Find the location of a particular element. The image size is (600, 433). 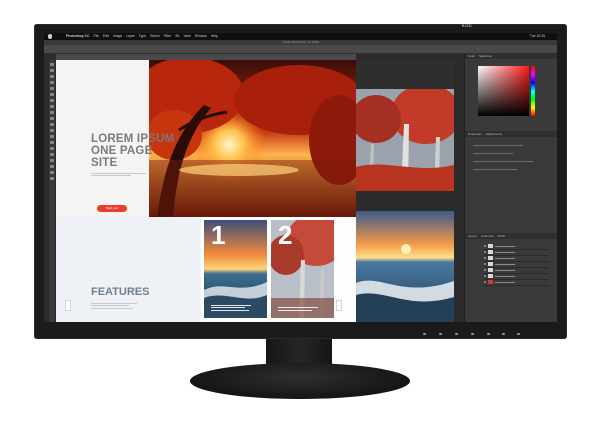

menu-layer: Layer is located at coordinates (130, 36).